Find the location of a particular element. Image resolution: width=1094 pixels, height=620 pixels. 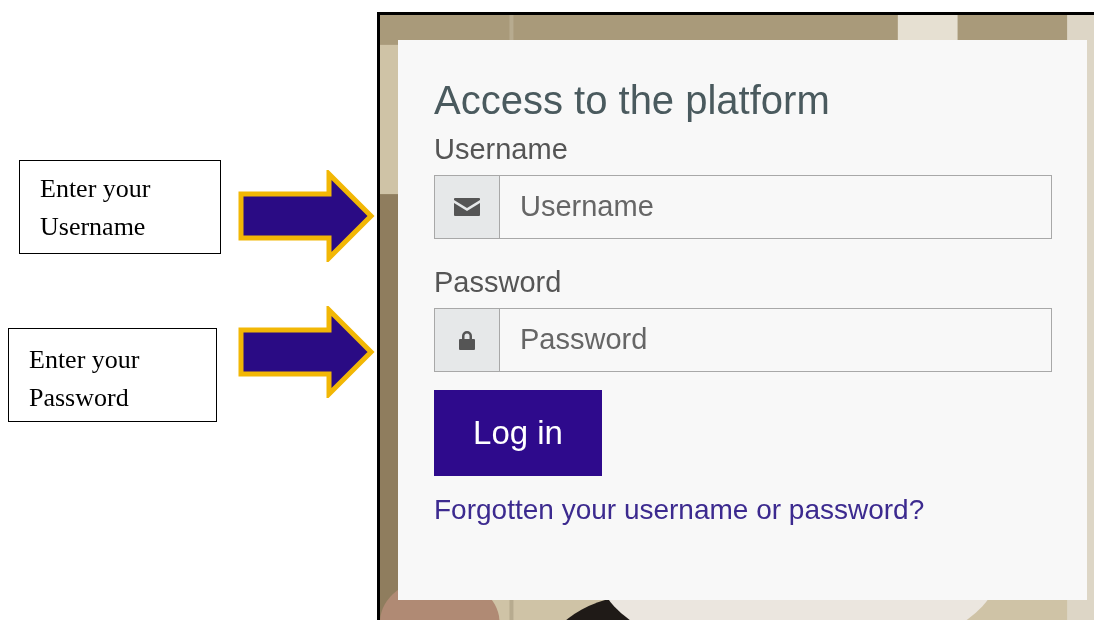

forgot-link: Forgotten your username or password? is located at coordinates (743, 510).